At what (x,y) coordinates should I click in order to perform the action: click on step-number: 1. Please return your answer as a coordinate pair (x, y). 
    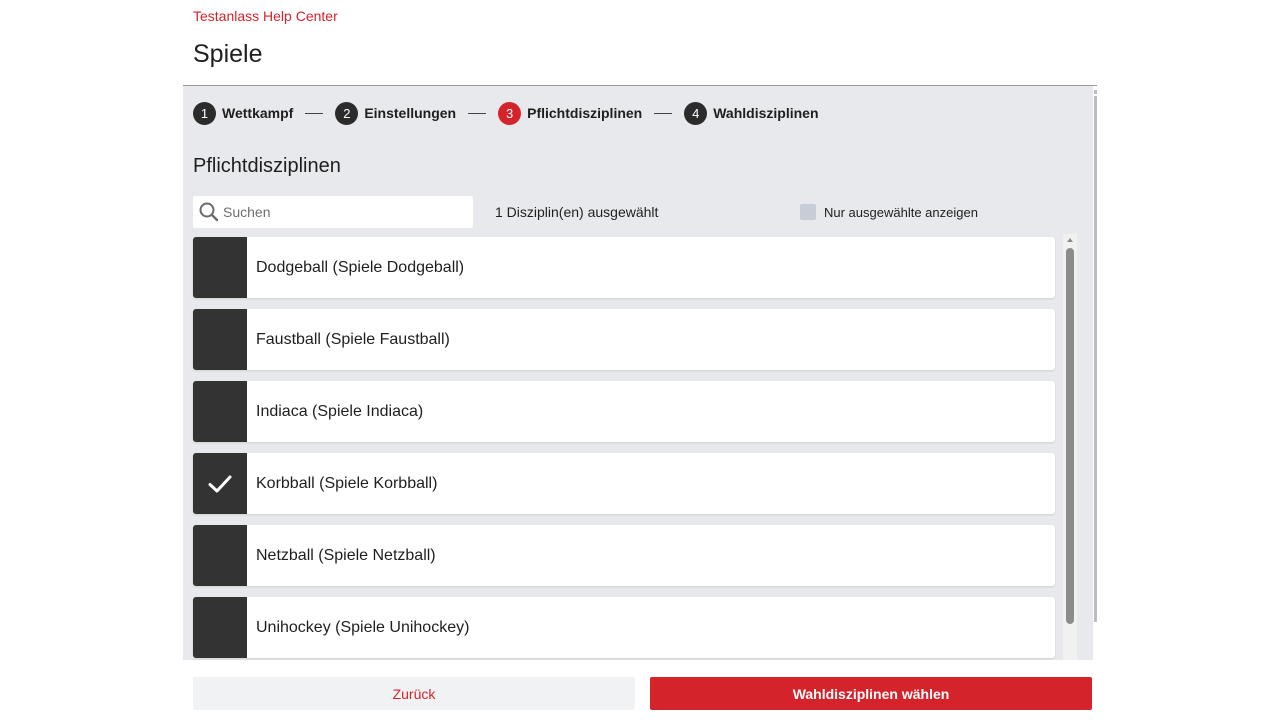
    Looking at the image, I should click on (204, 113).